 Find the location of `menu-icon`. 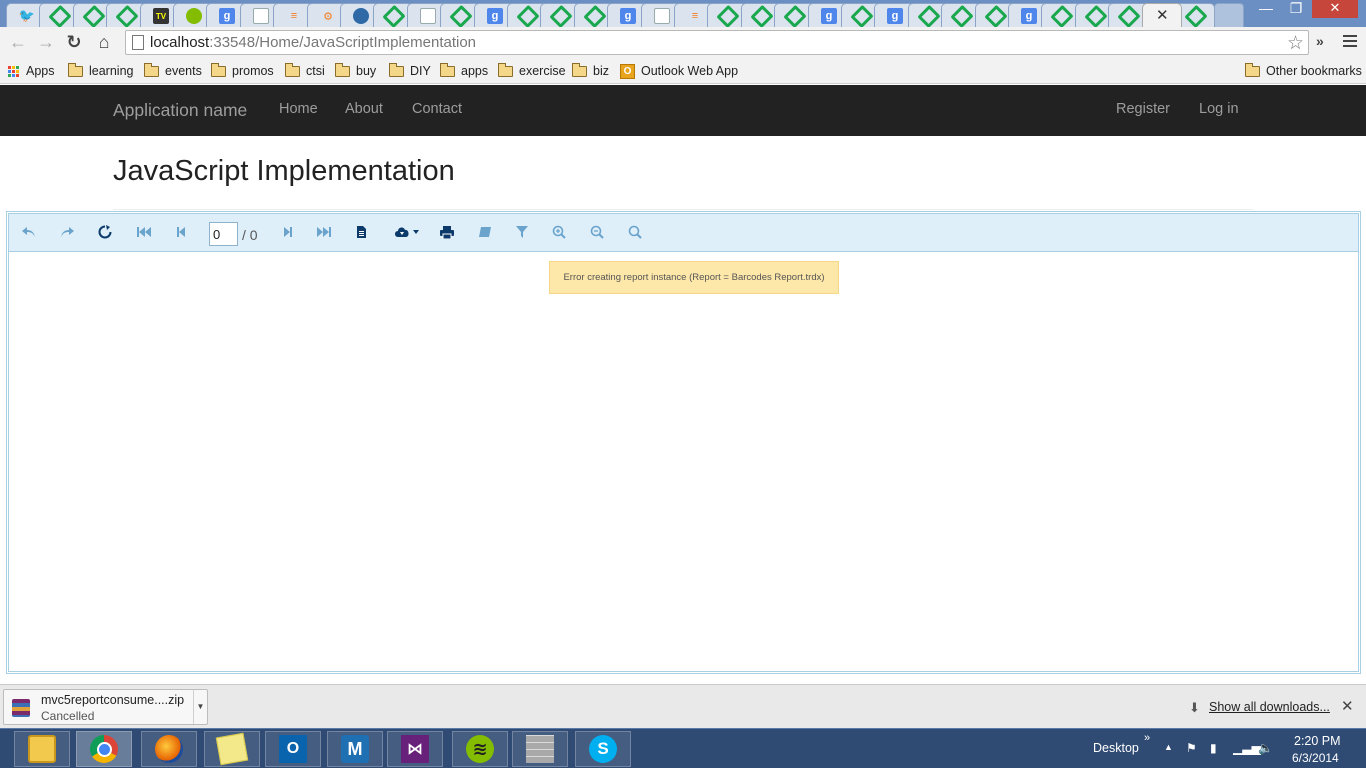

menu-icon is located at coordinates (1350, 40).